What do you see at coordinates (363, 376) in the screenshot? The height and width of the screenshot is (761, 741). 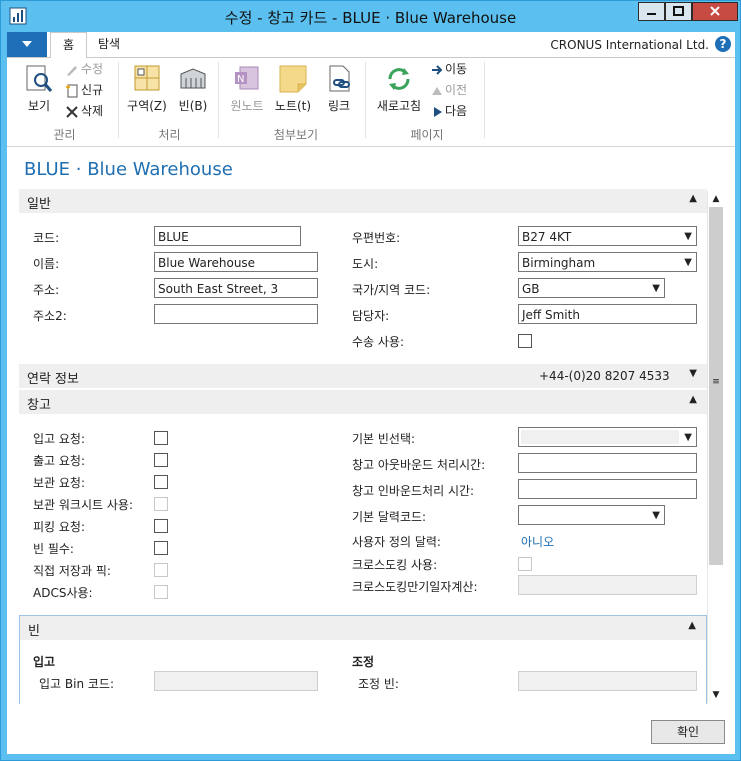 I see `section-contact-header: 연락 정보 +44-(0)20 8207 4533 ▼` at bounding box center [363, 376].